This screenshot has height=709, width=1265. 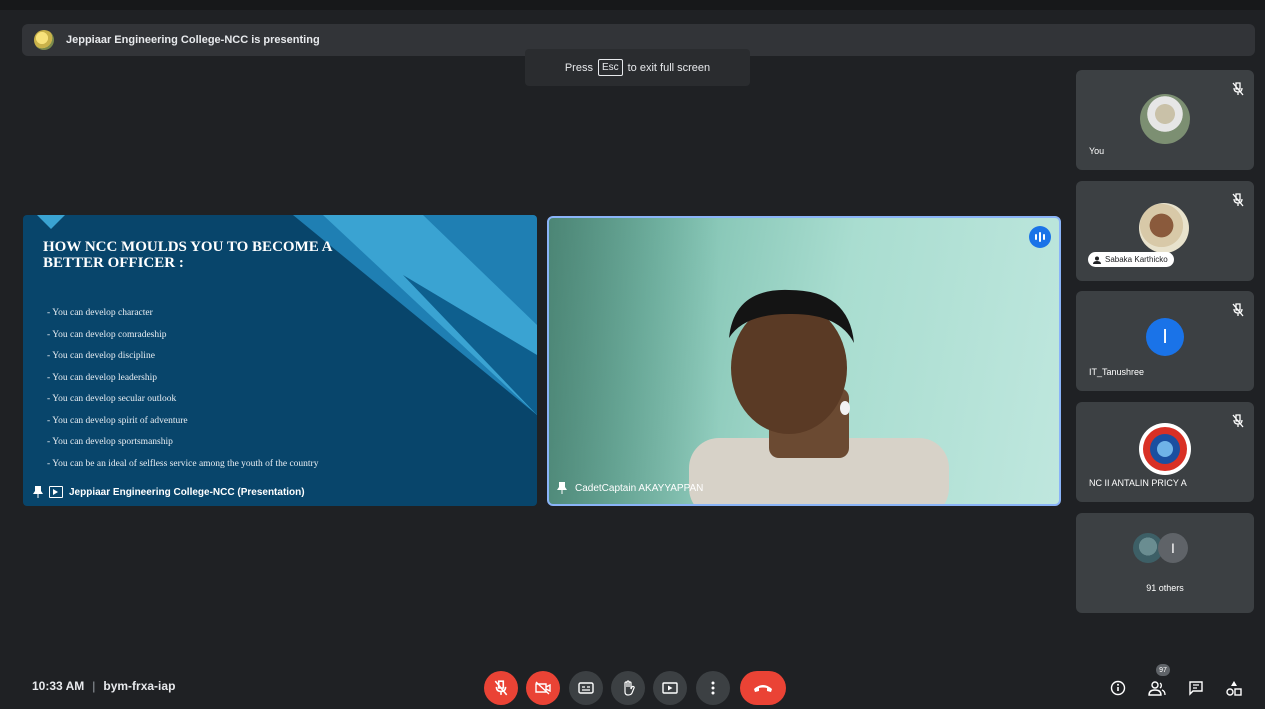 What do you see at coordinates (669, 67) in the screenshot?
I see `toast-suffix: to exit full screen` at bounding box center [669, 67].